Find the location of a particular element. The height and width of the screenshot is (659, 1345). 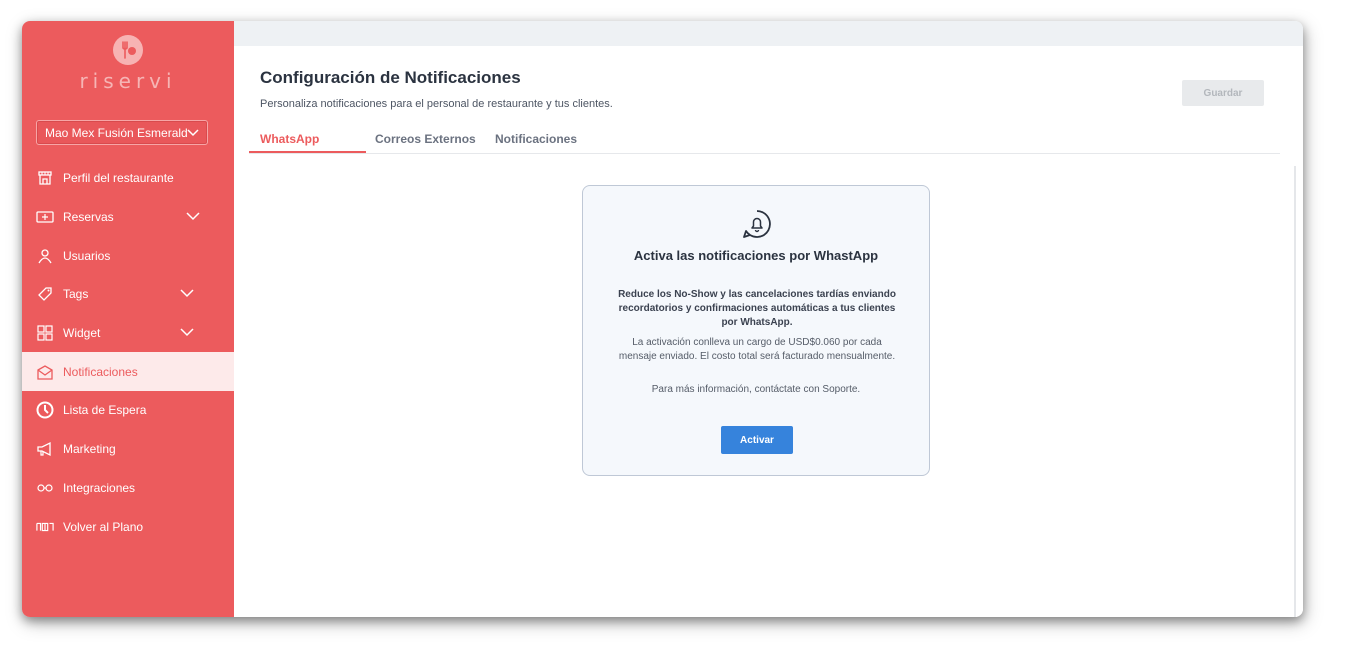

restaurant-select: Mao Mex Fusión Esmerald is located at coordinates (122, 132).